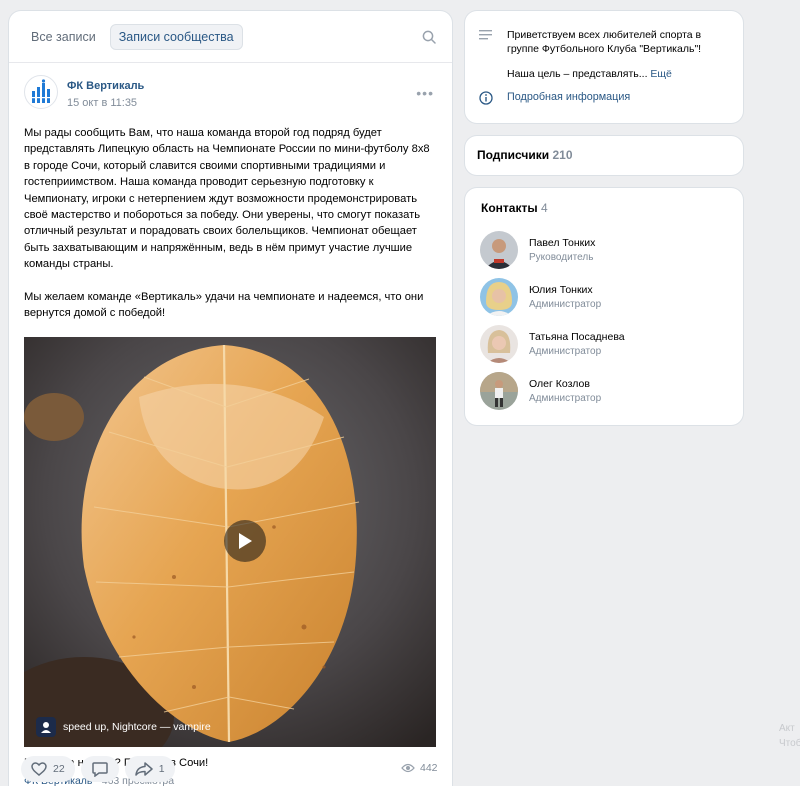  Describe the element at coordinates (562, 243) in the screenshot. I see `contact-name: Павел Тонких` at that location.